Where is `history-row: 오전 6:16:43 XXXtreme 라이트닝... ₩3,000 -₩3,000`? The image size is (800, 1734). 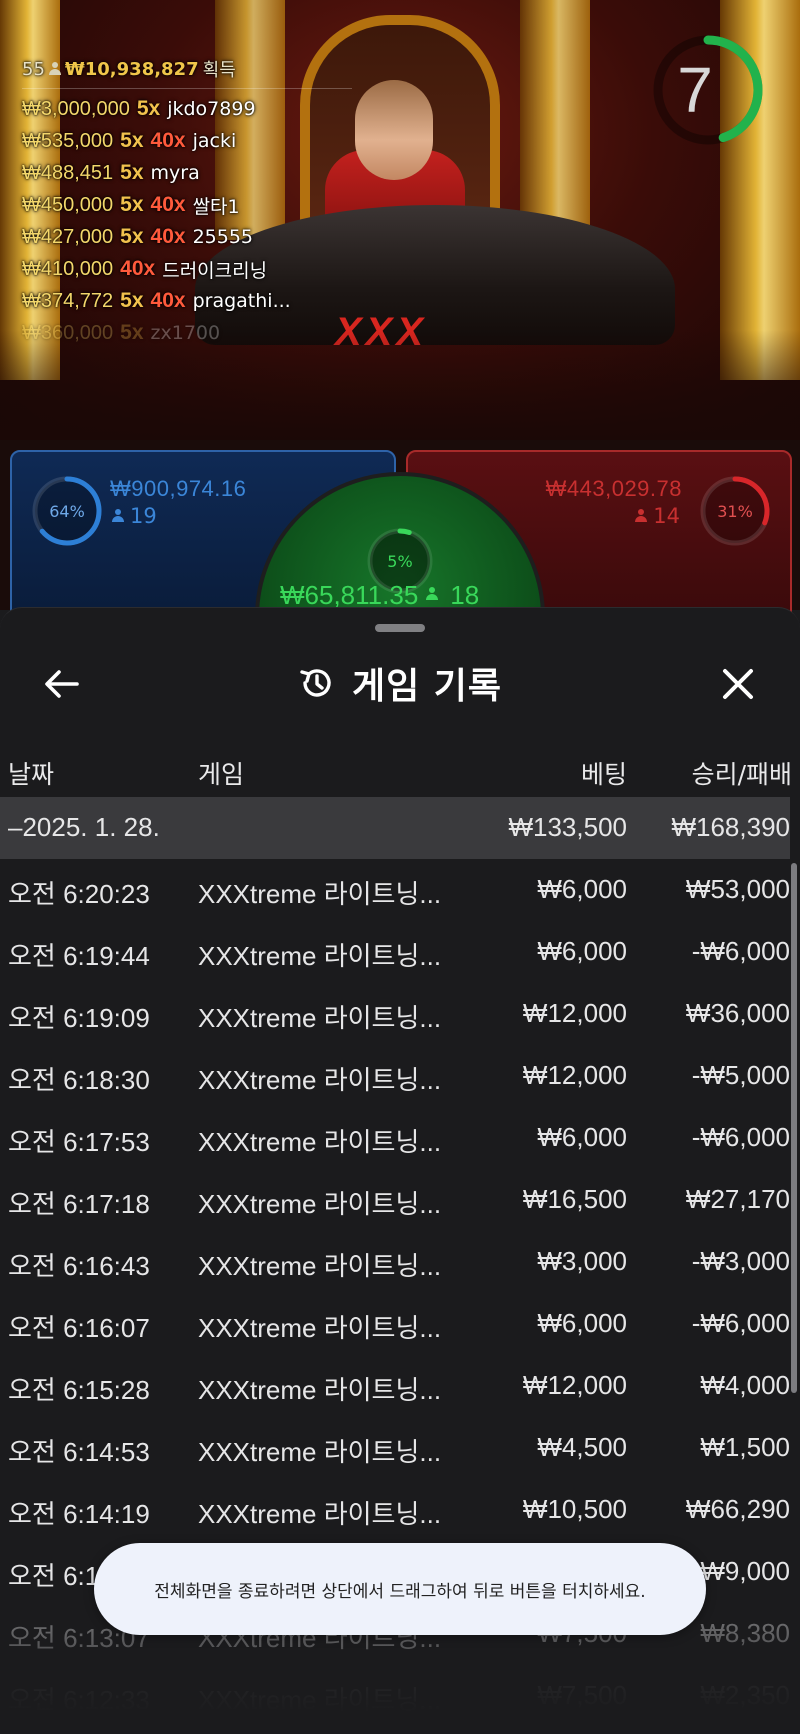 history-row: 오전 6:16:43 XXXtreme 라이트닝... ₩3,000 -₩3,000 is located at coordinates (395, 1262).